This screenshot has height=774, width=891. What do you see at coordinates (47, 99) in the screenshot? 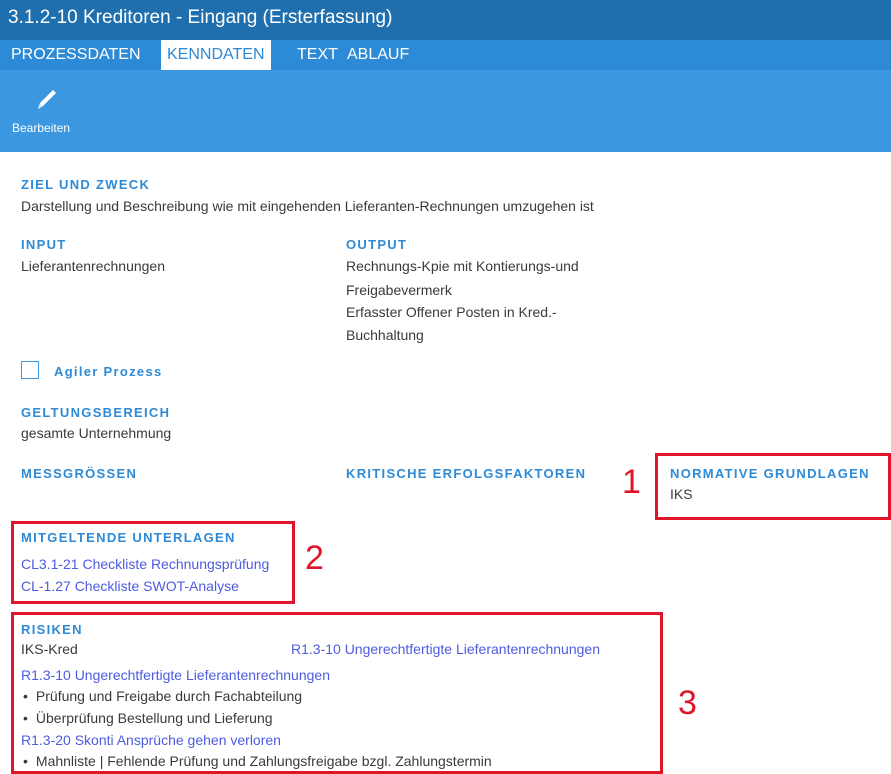
I see `pencil-icon` at bounding box center [47, 99].